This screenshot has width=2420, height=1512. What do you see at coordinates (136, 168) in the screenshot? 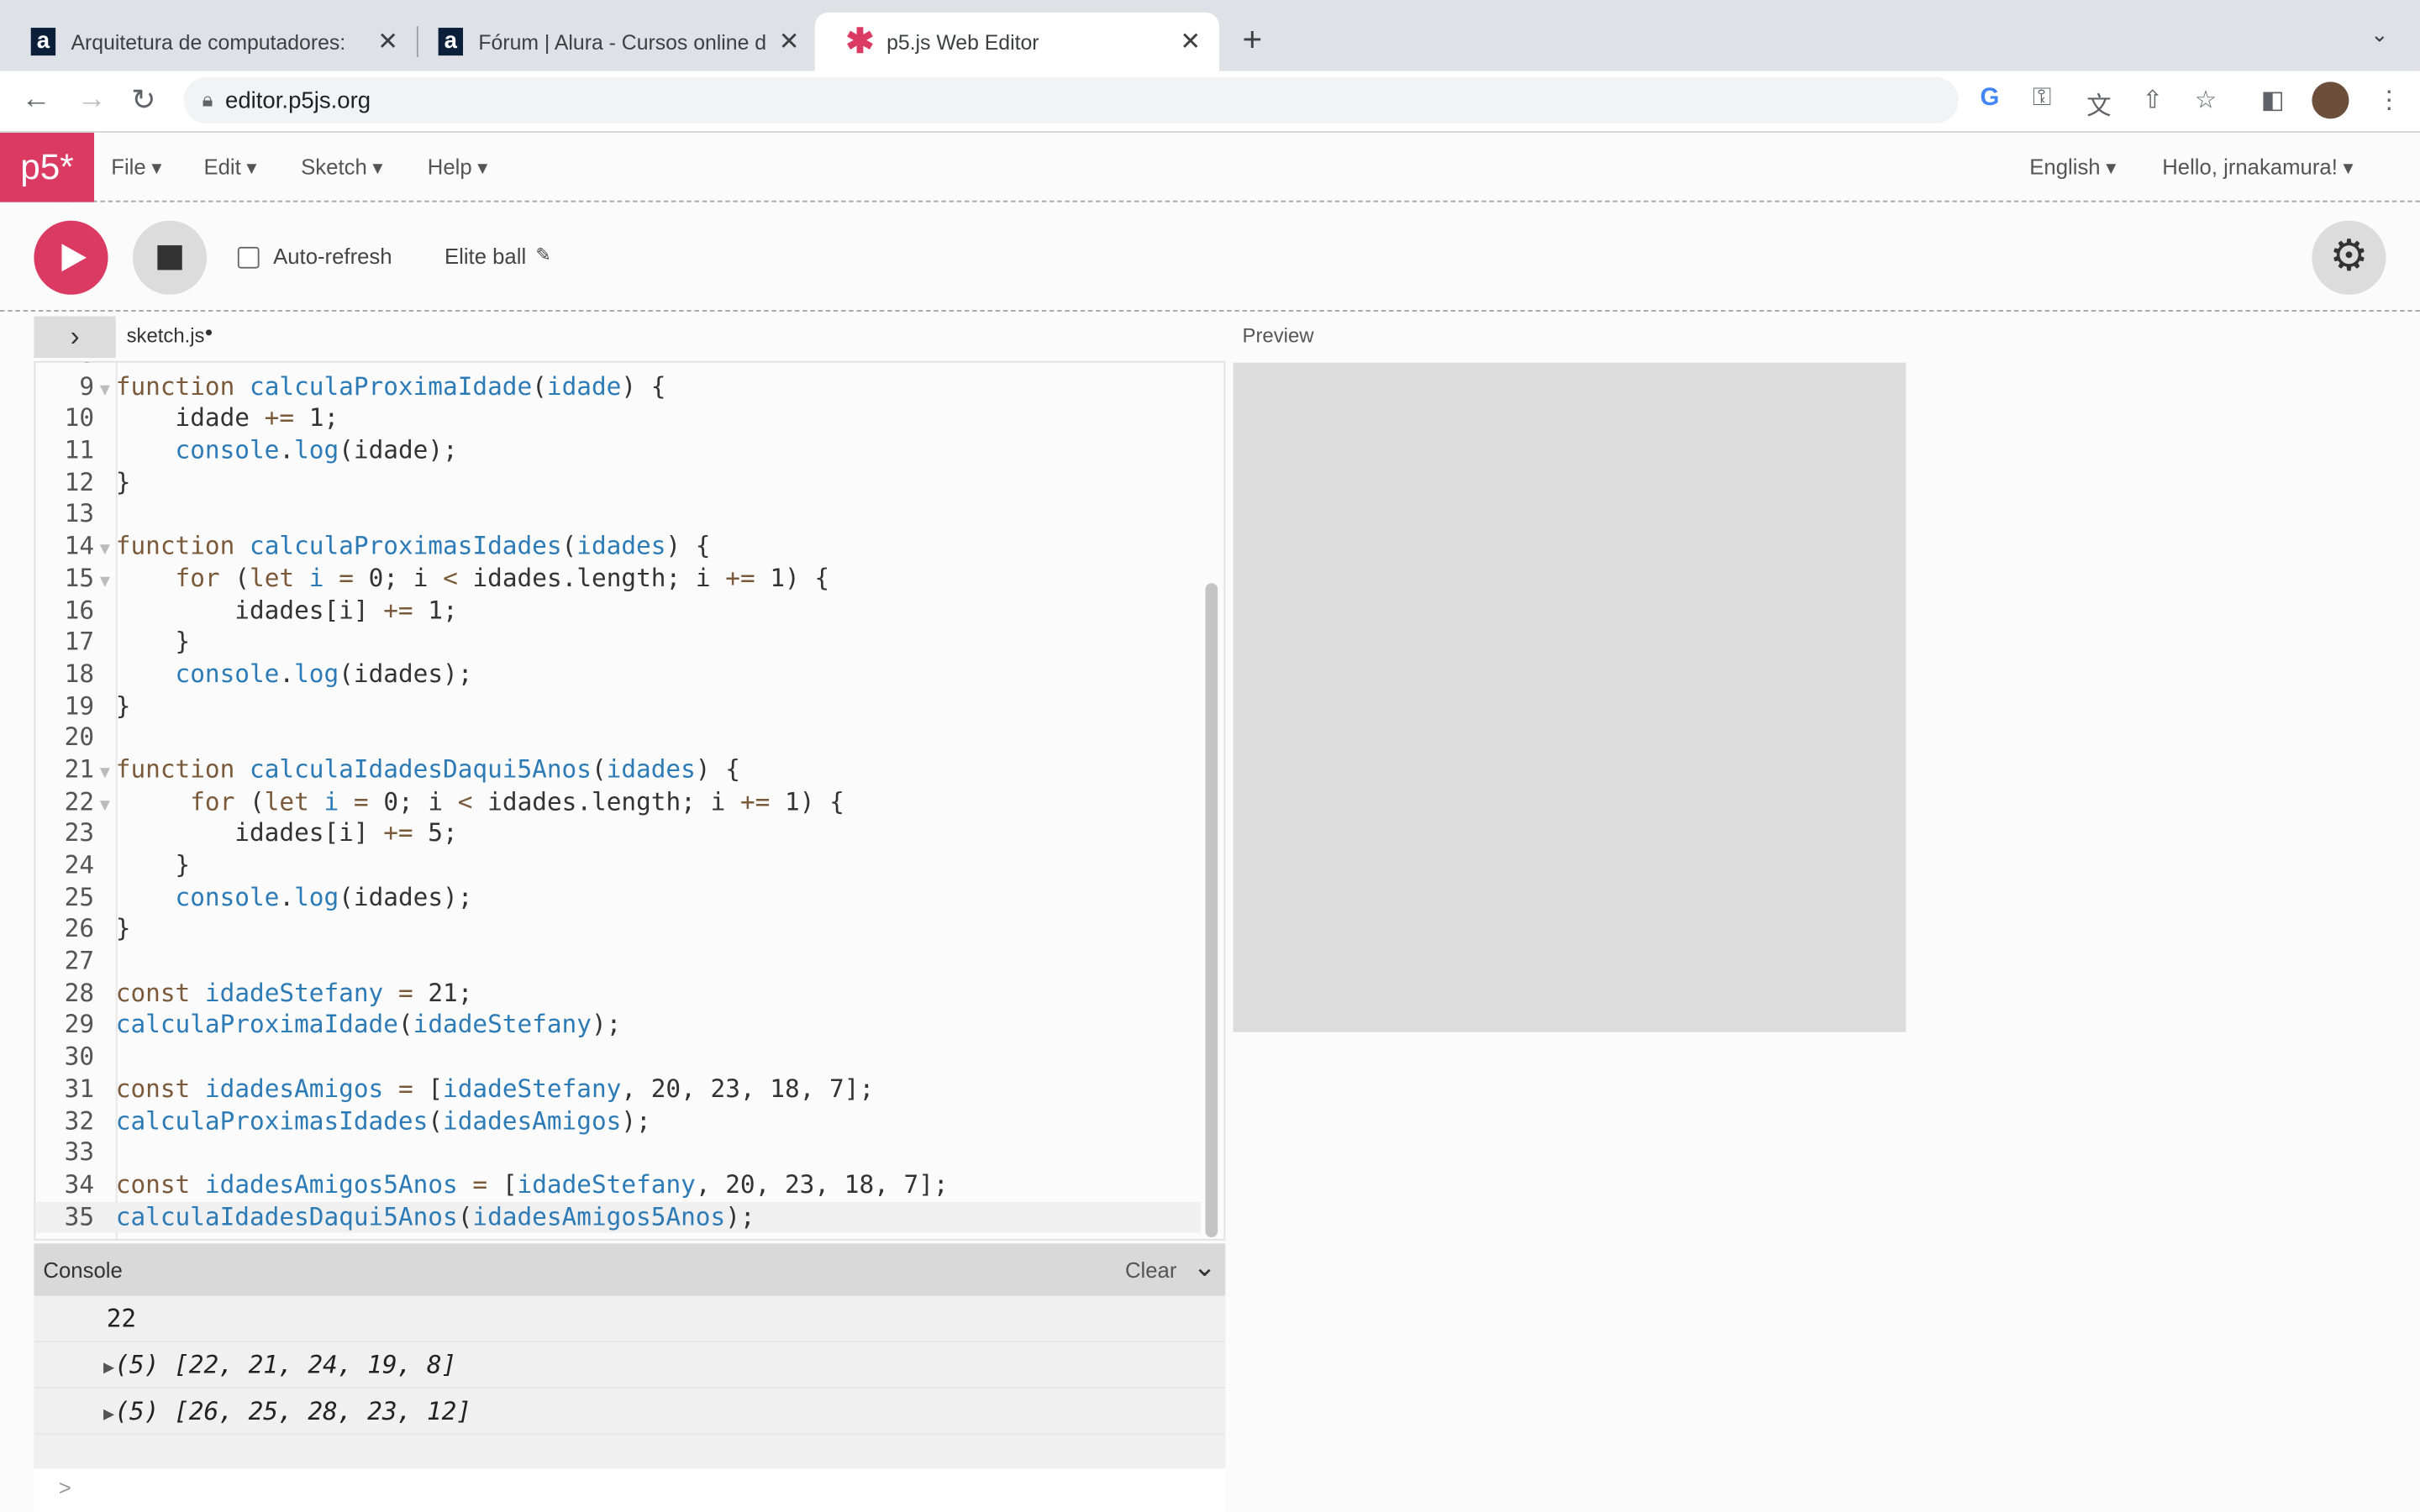
I see `menu-file: File` at bounding box center [136, 168].